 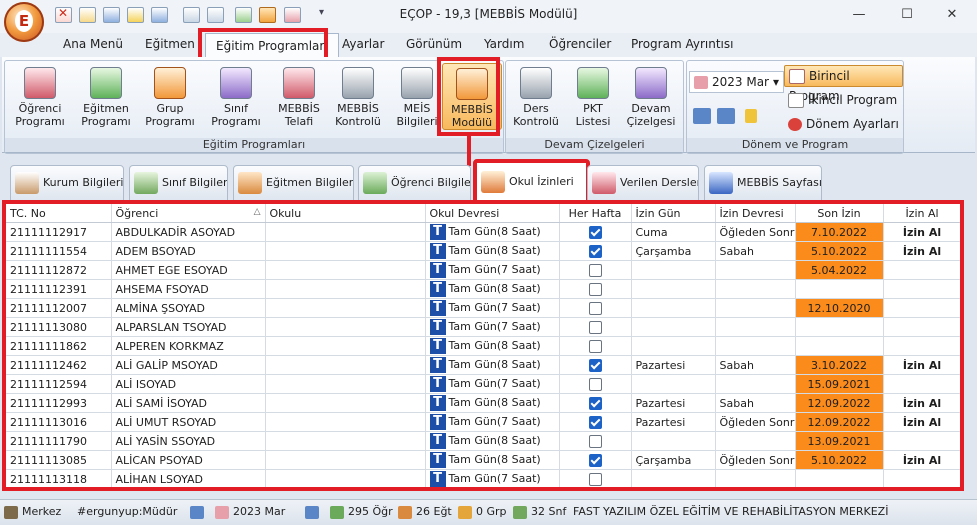 I want to click on menu-ogrenciler: Öğrenciler, so click(x=580, y=44).